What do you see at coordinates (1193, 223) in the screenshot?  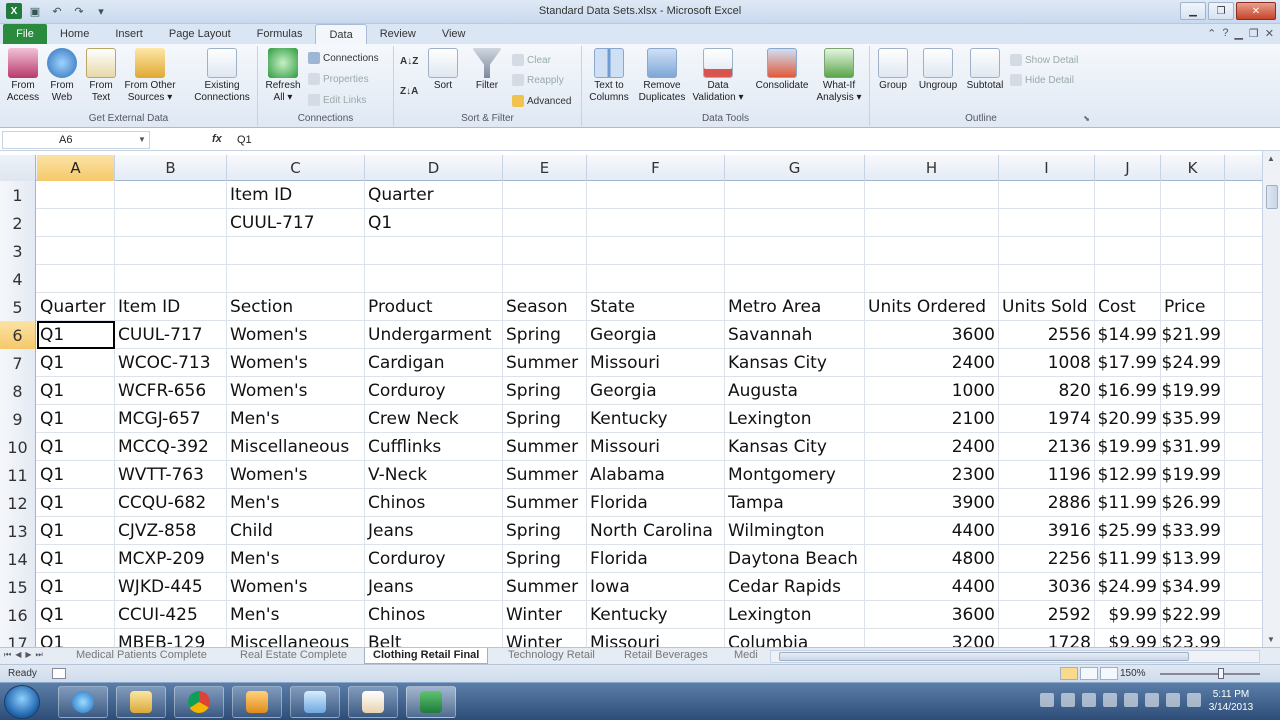 I see `cell-k2` at bounding box center [1193, 223].